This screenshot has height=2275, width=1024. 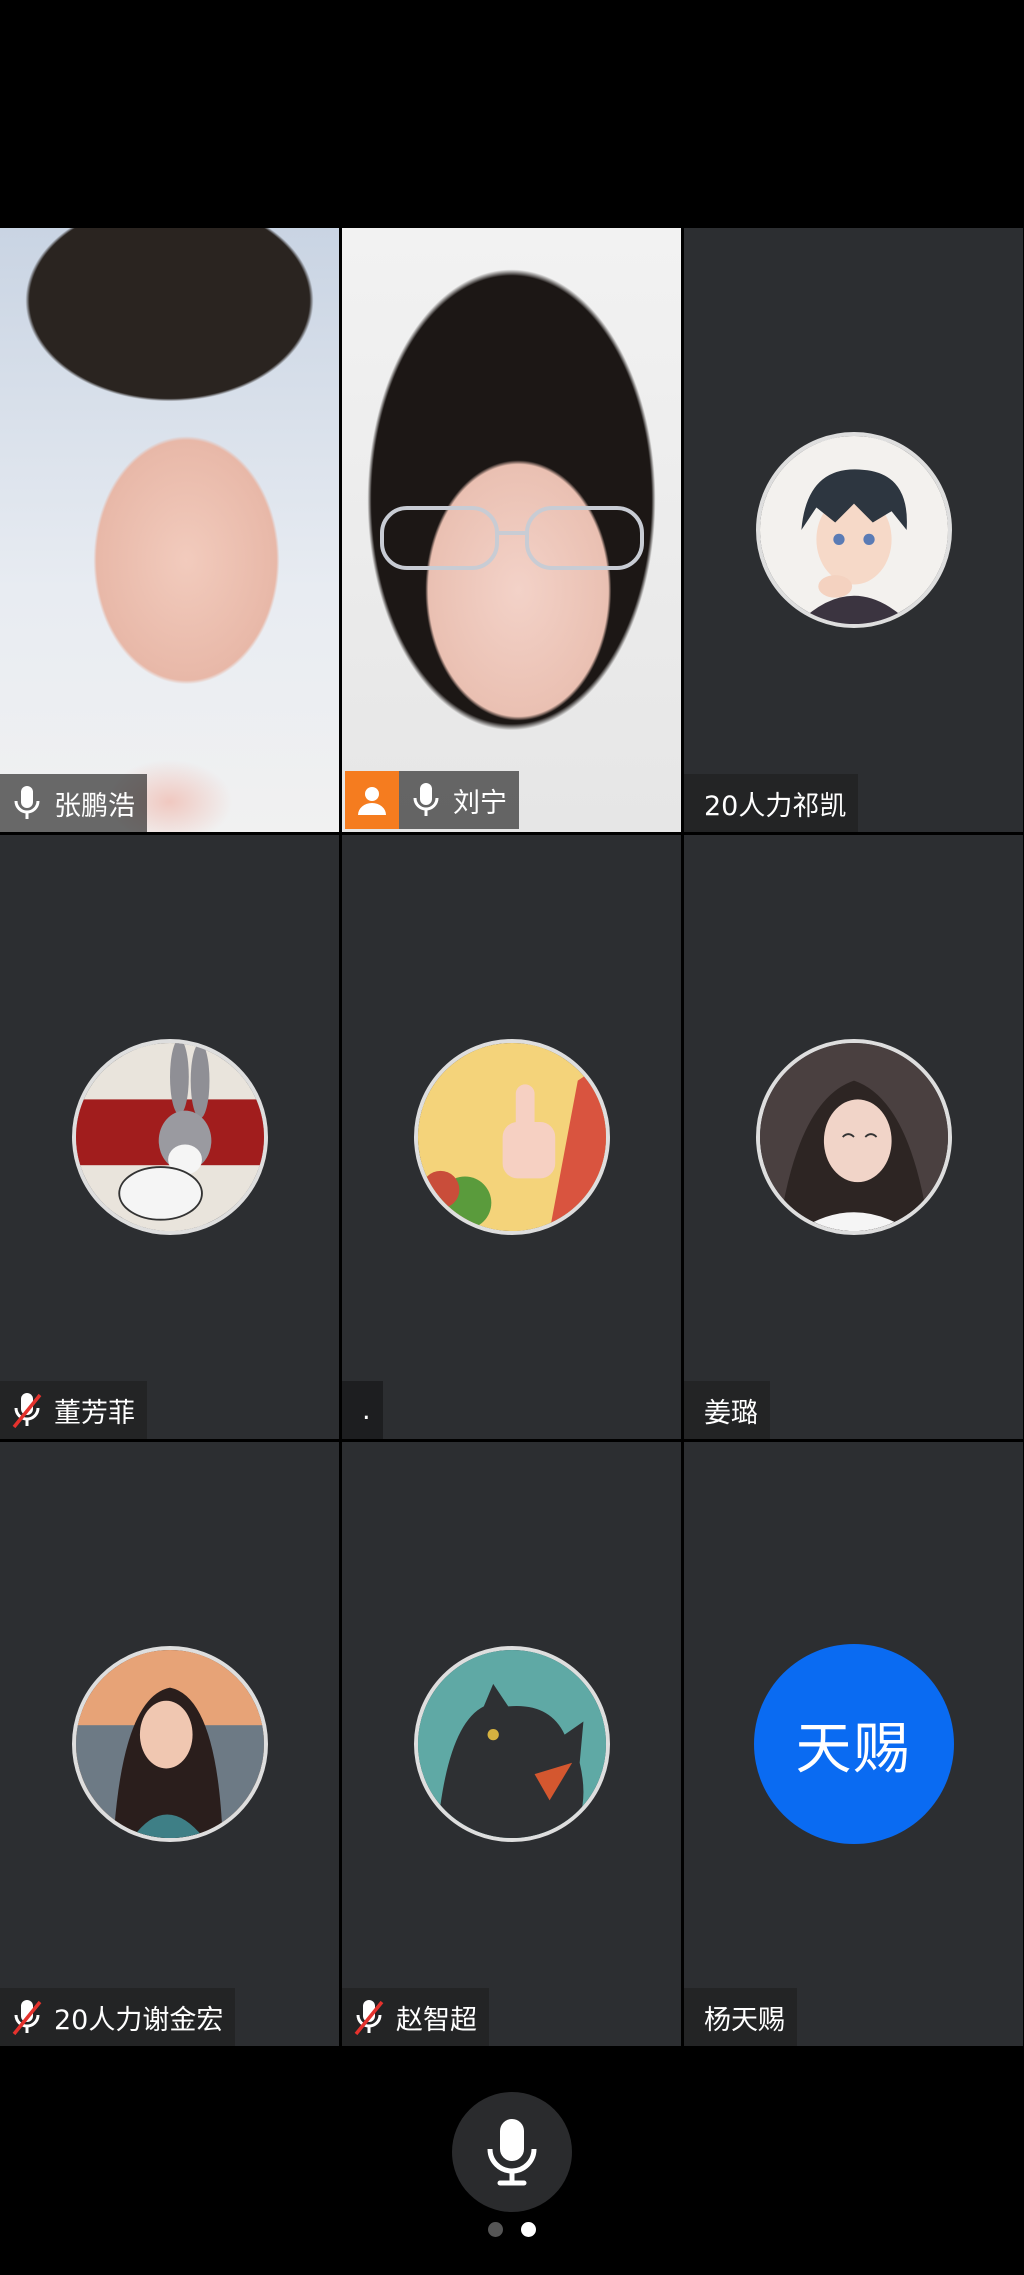 I want to click on woman-sunset-avatar, so click(x=169, y=1744).